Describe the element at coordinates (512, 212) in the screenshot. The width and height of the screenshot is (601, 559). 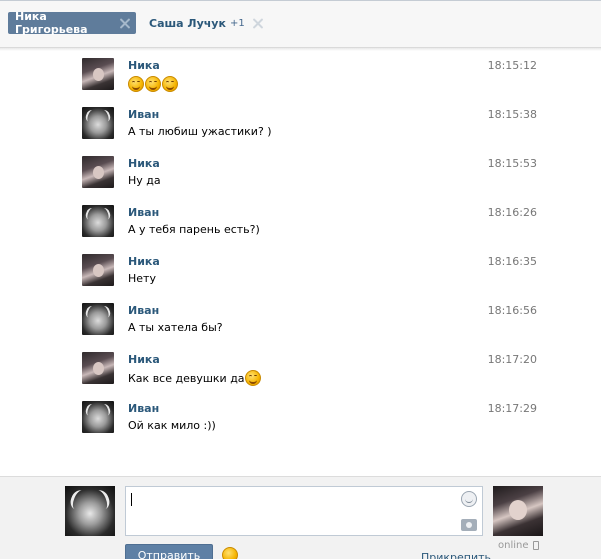
I see `message-time: 18:16:26` at that location.